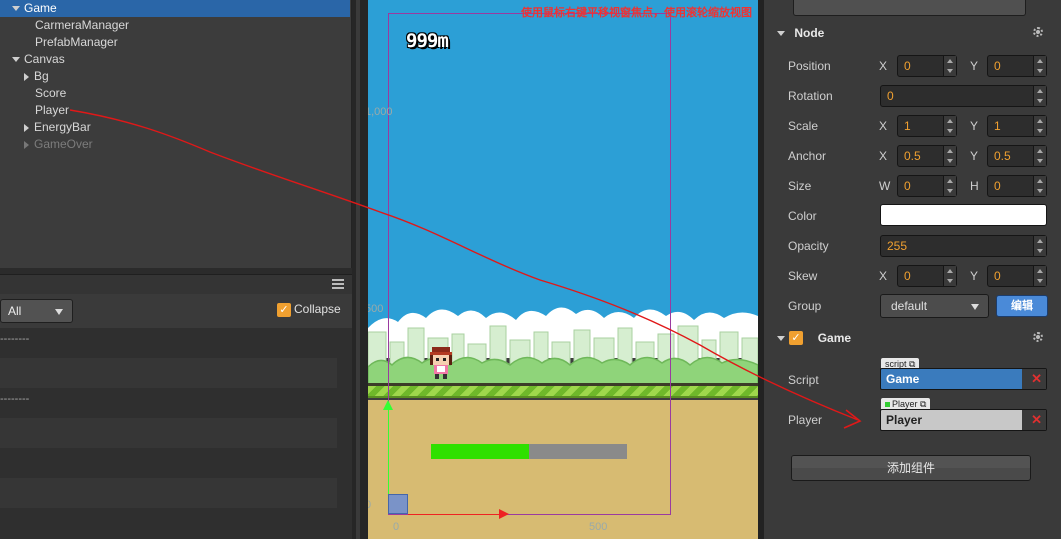 The image size is (1061, 539). Describe the element at coordinates (997, 66) in the screenshot. I see `position-y-value: 0` at that location.